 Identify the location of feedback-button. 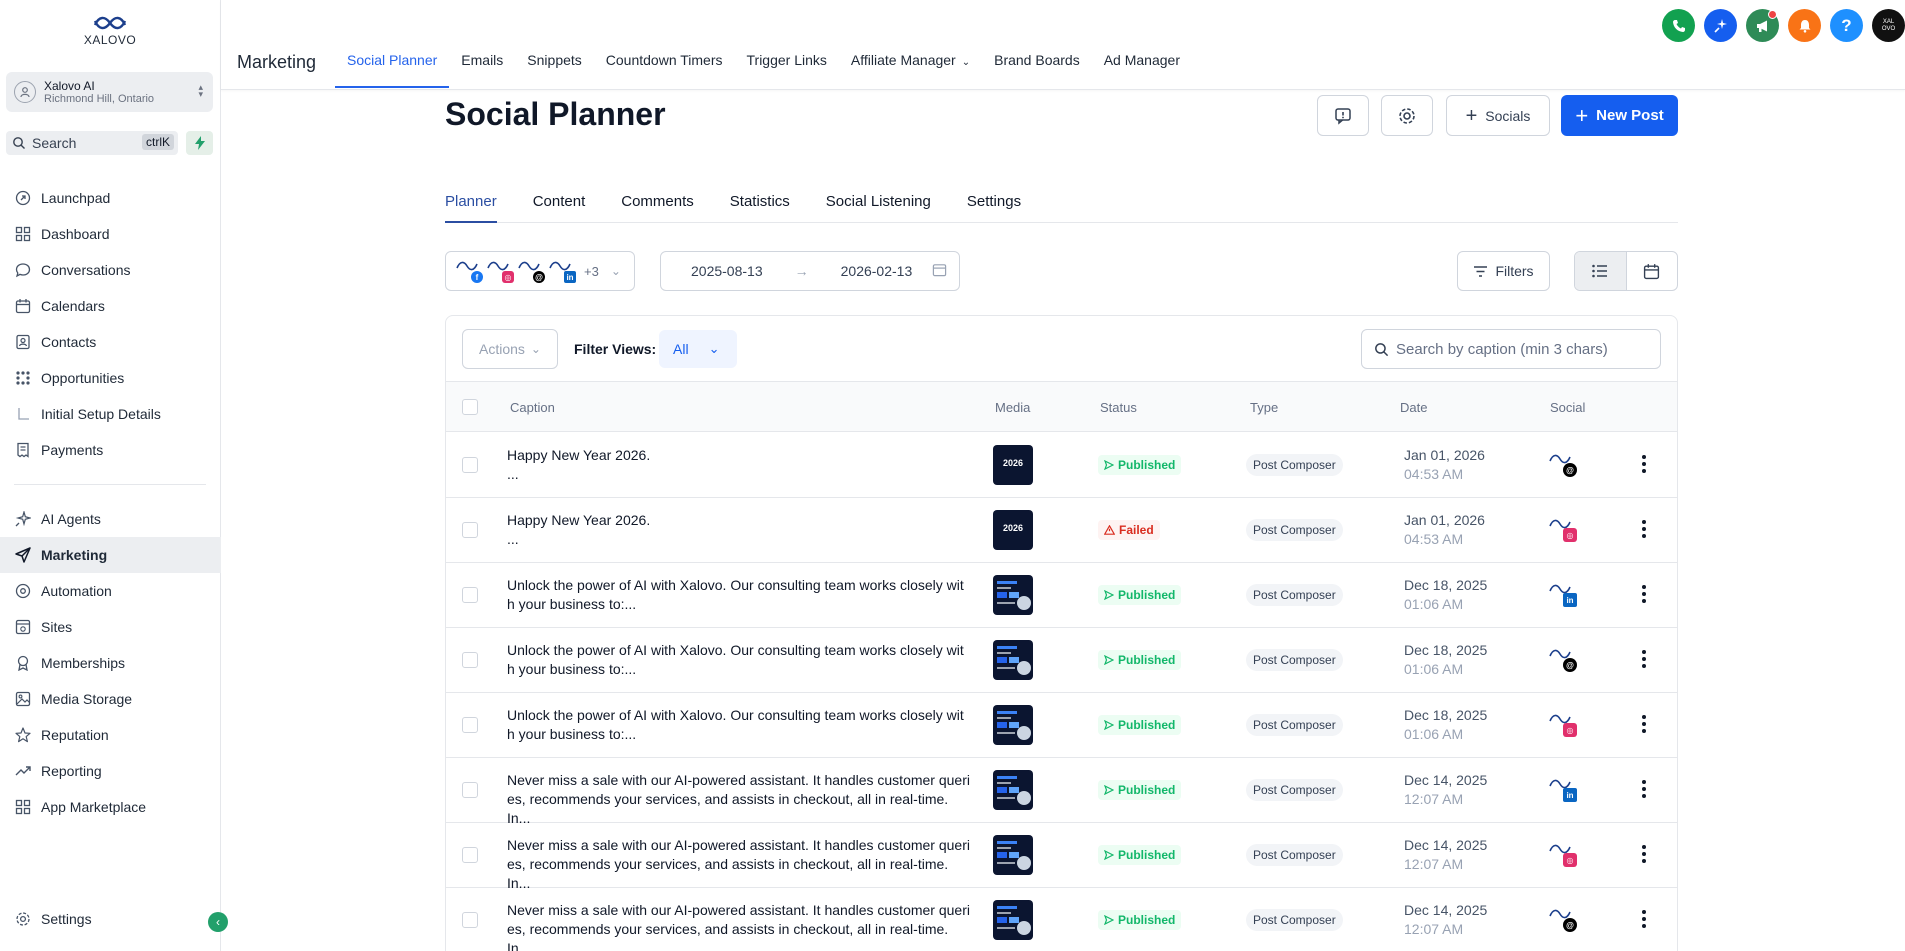
(1343, 115).